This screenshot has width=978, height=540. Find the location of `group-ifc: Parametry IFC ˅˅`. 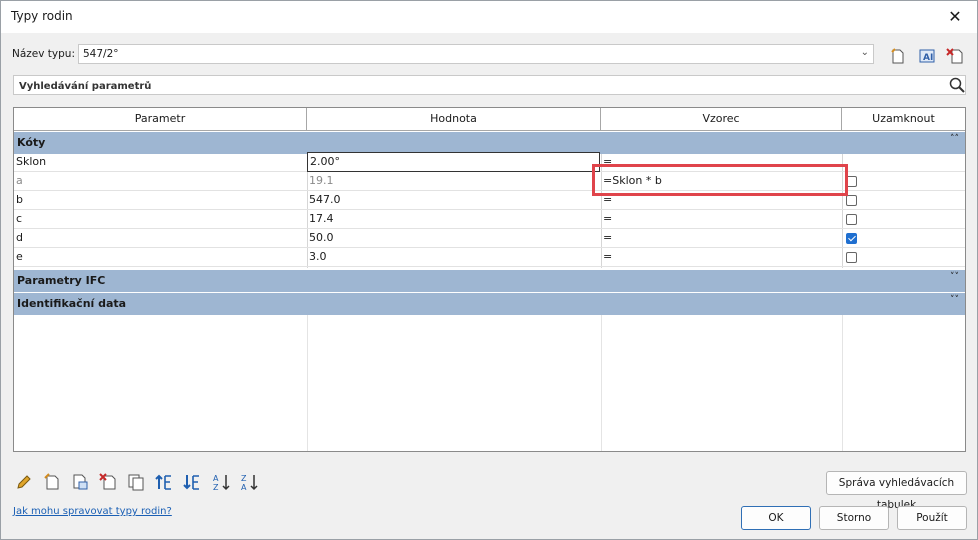

group-ifc: Parametry IFC ˅˅ is located at coordinates (489, 281).